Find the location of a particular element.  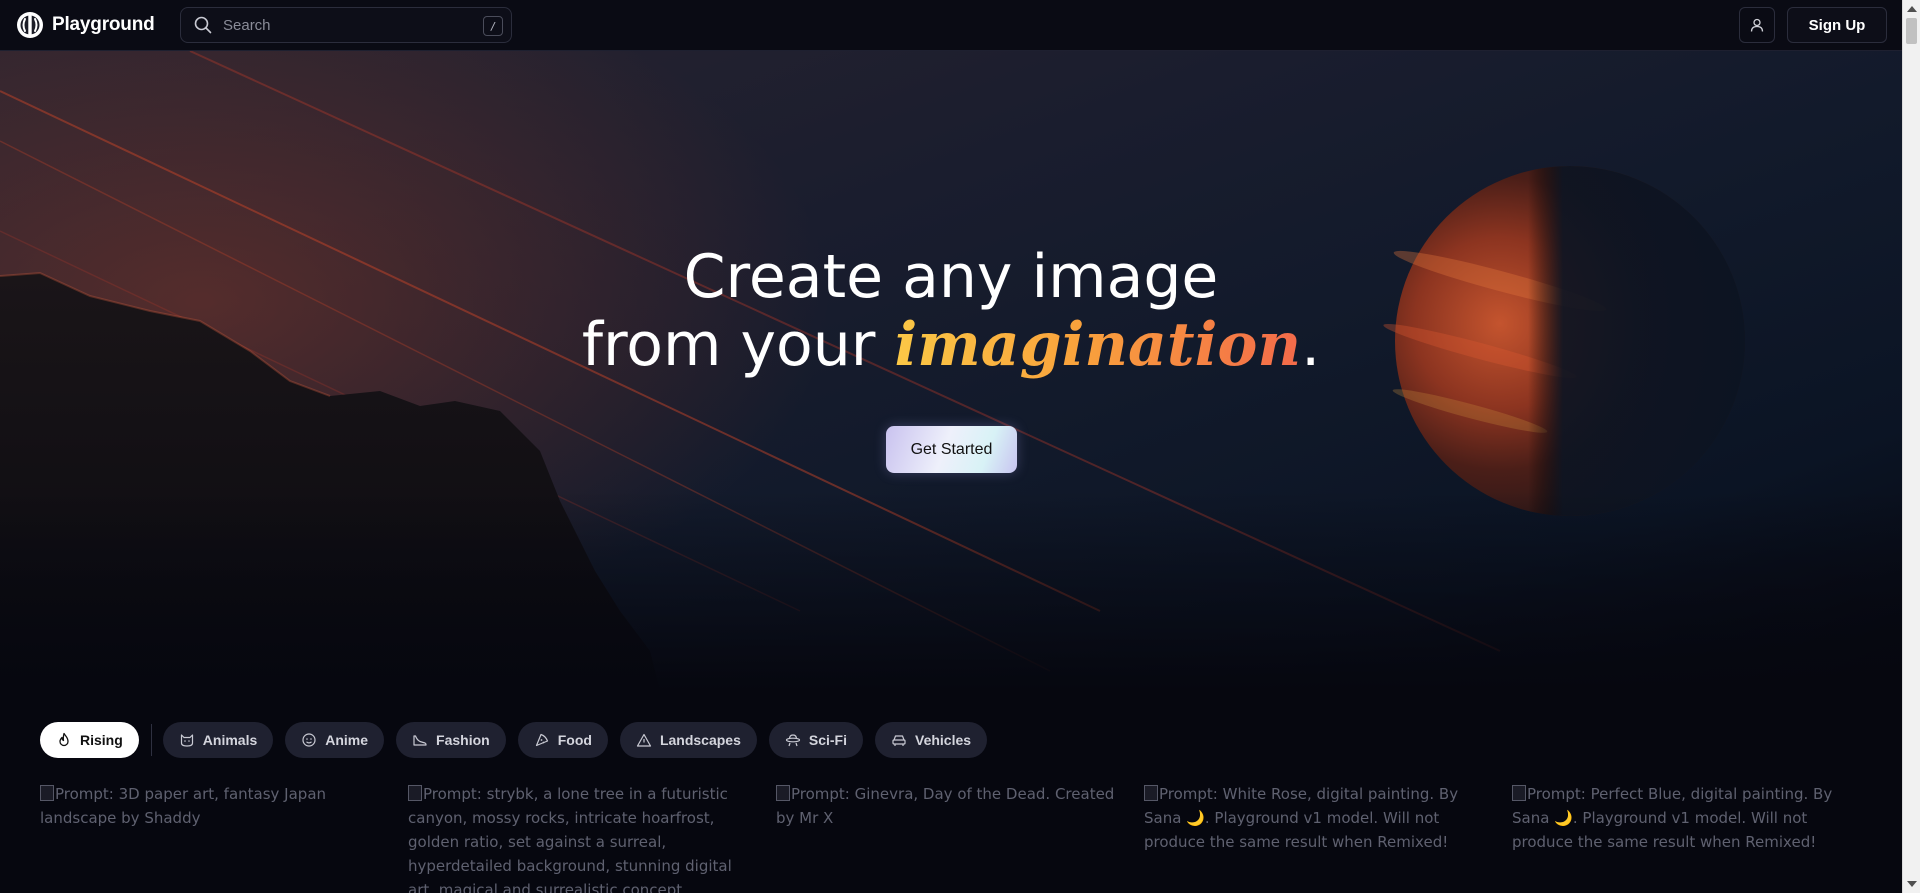

search-input is located at coordinates (348, 25).